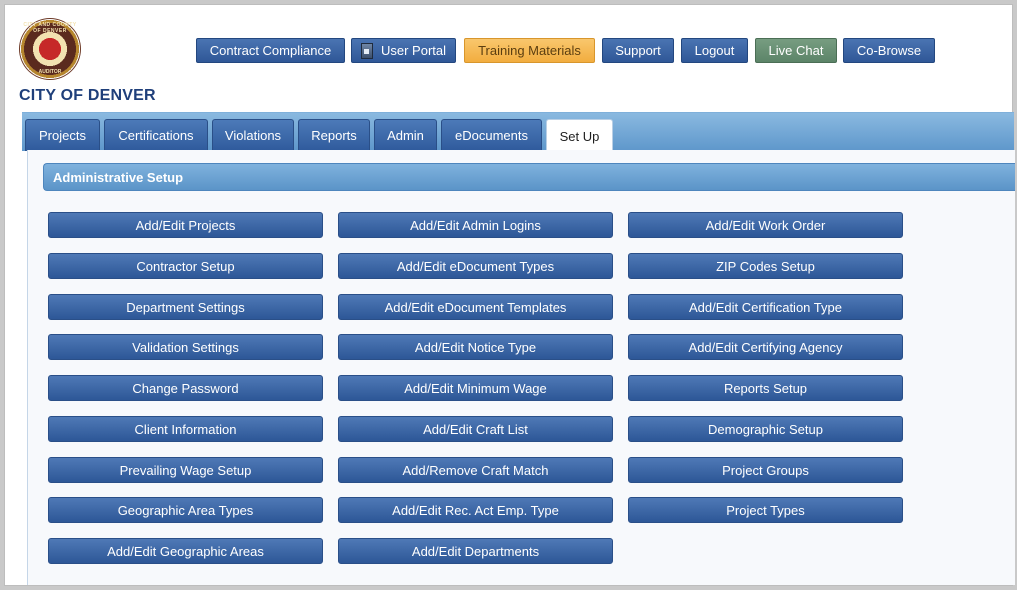  I want to click on tab-label: Admin, so click(405, 135).